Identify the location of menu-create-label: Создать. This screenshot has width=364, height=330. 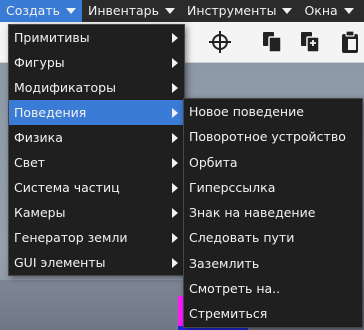
(33, 10).